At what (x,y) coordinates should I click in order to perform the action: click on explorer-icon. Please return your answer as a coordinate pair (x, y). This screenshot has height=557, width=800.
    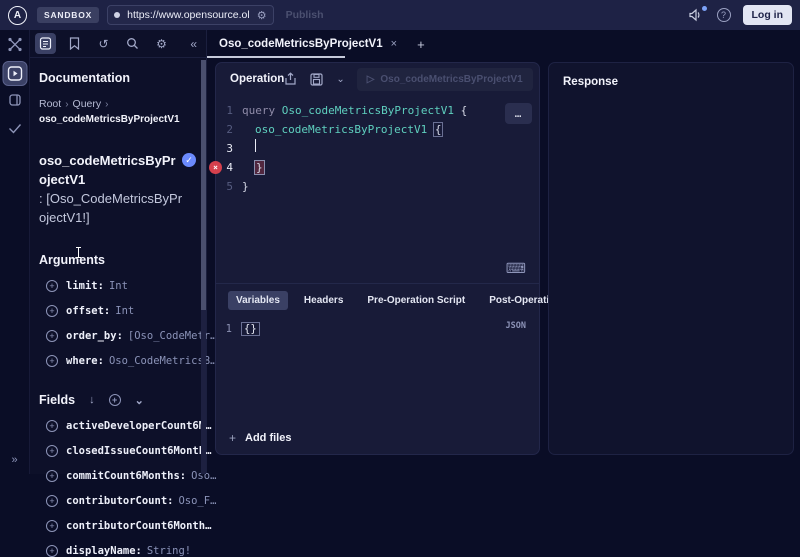
    Looking at the image, I should click on (14, 73).